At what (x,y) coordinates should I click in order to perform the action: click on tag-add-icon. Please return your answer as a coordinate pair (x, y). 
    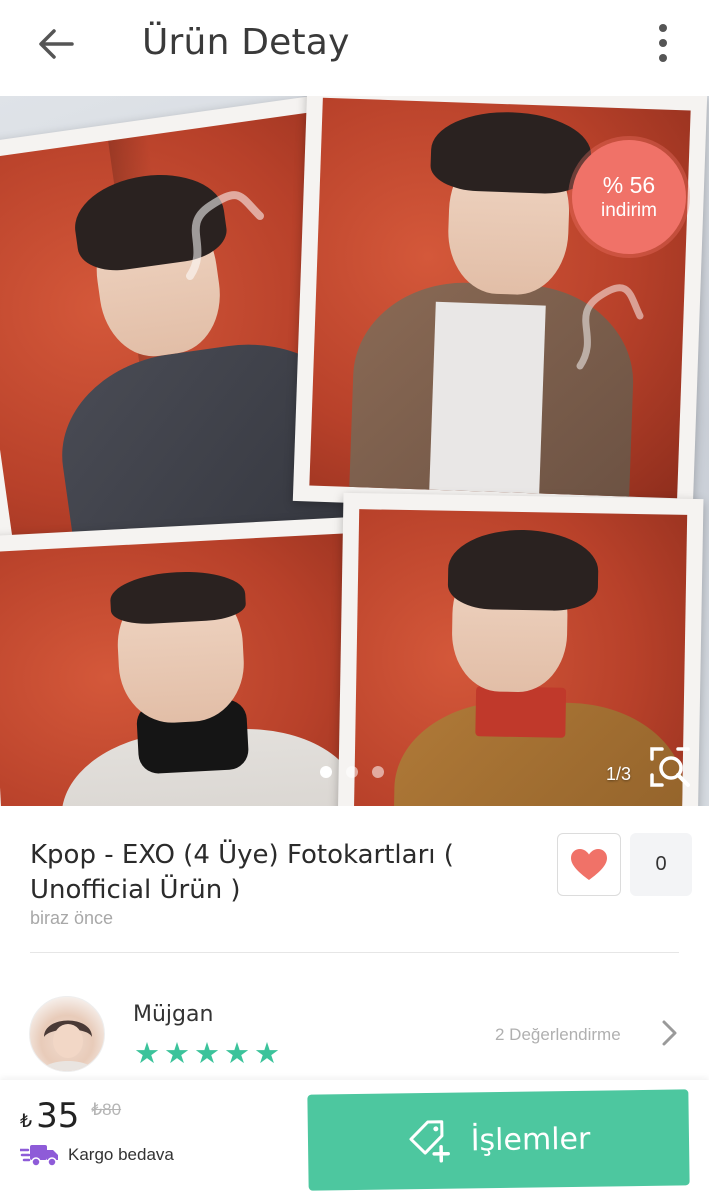
    Looking at the image, I should click on (429, 1141).